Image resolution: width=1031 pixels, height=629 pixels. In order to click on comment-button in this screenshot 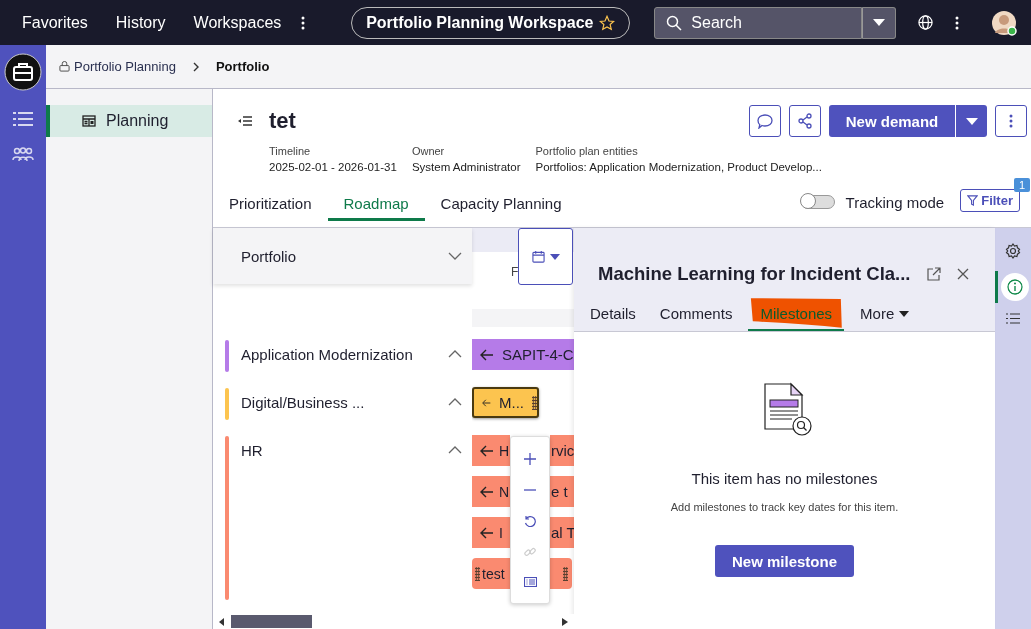, I will do `click(765, 121)`.